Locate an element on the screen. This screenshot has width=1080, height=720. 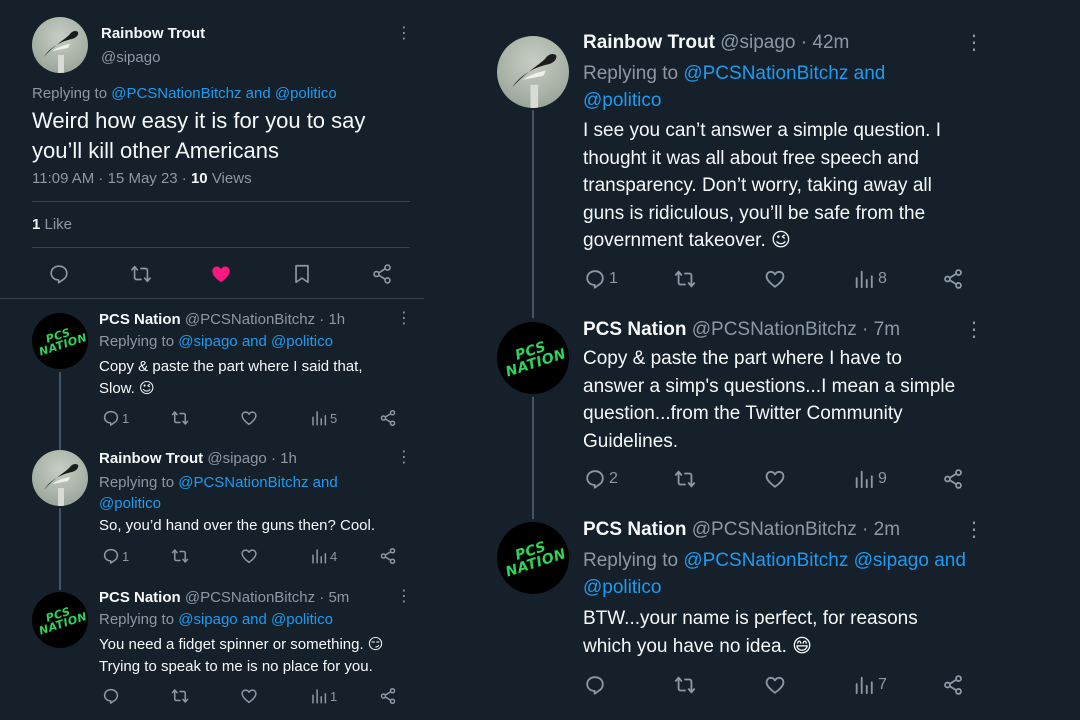
tweet-text-line: you’ll kill other Americans is located at coordinates (155, 150).